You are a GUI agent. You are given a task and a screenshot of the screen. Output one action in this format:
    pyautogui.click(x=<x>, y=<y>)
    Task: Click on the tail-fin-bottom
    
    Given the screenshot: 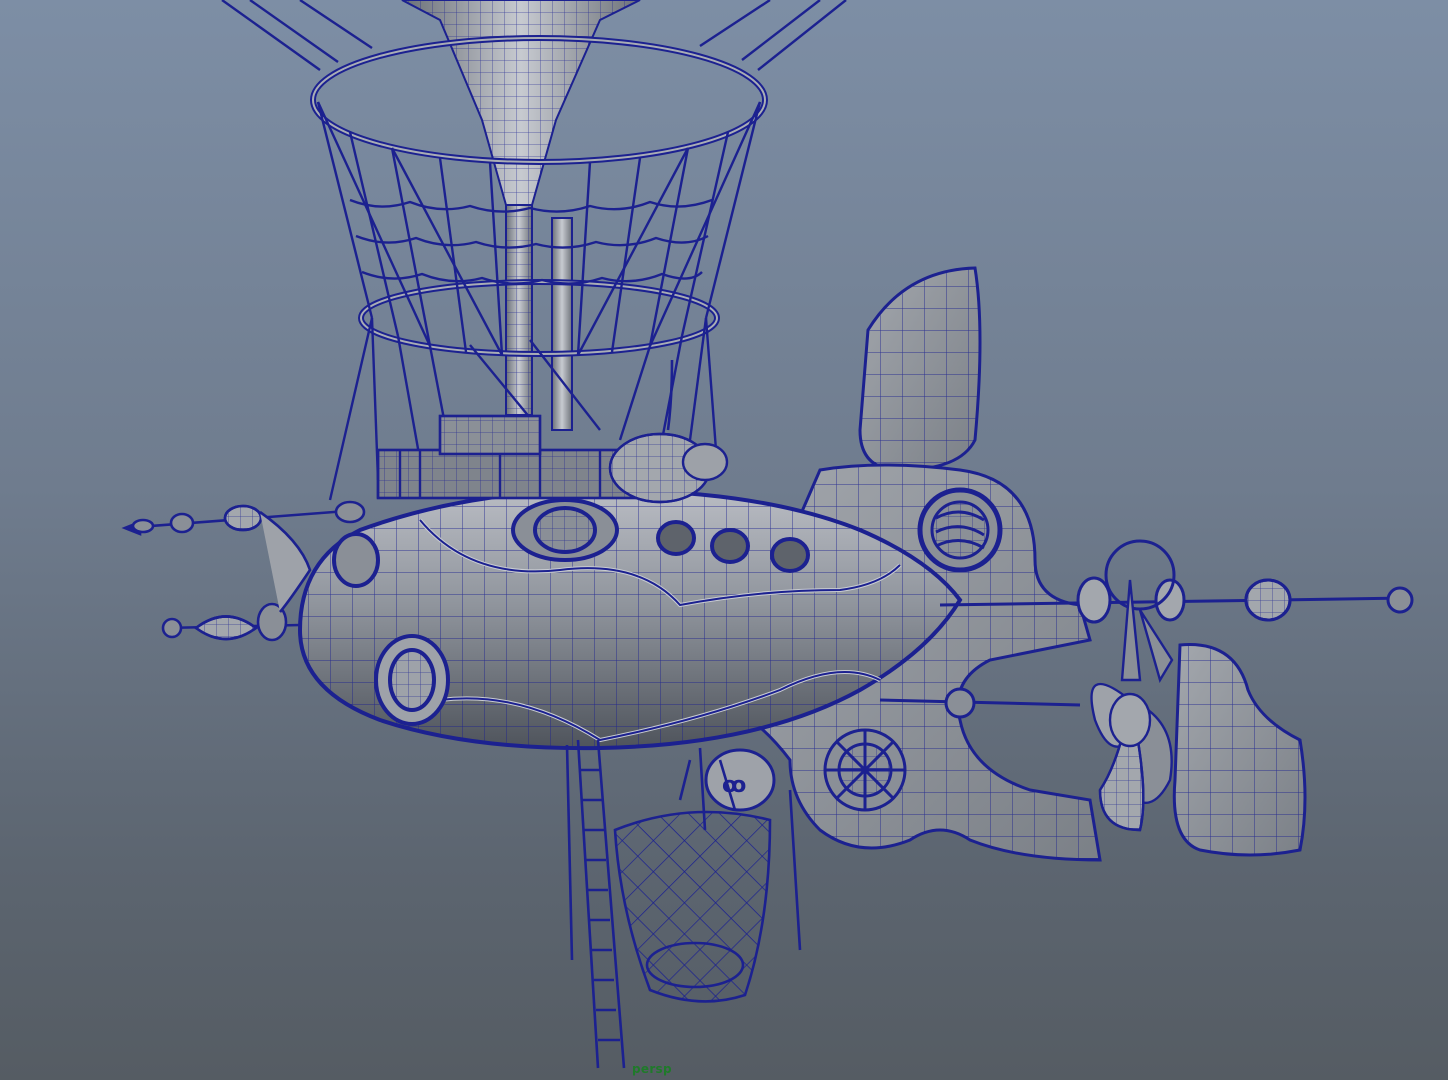 What is the action you would take?
    pyautogui.click(x=1239, y=750)
    